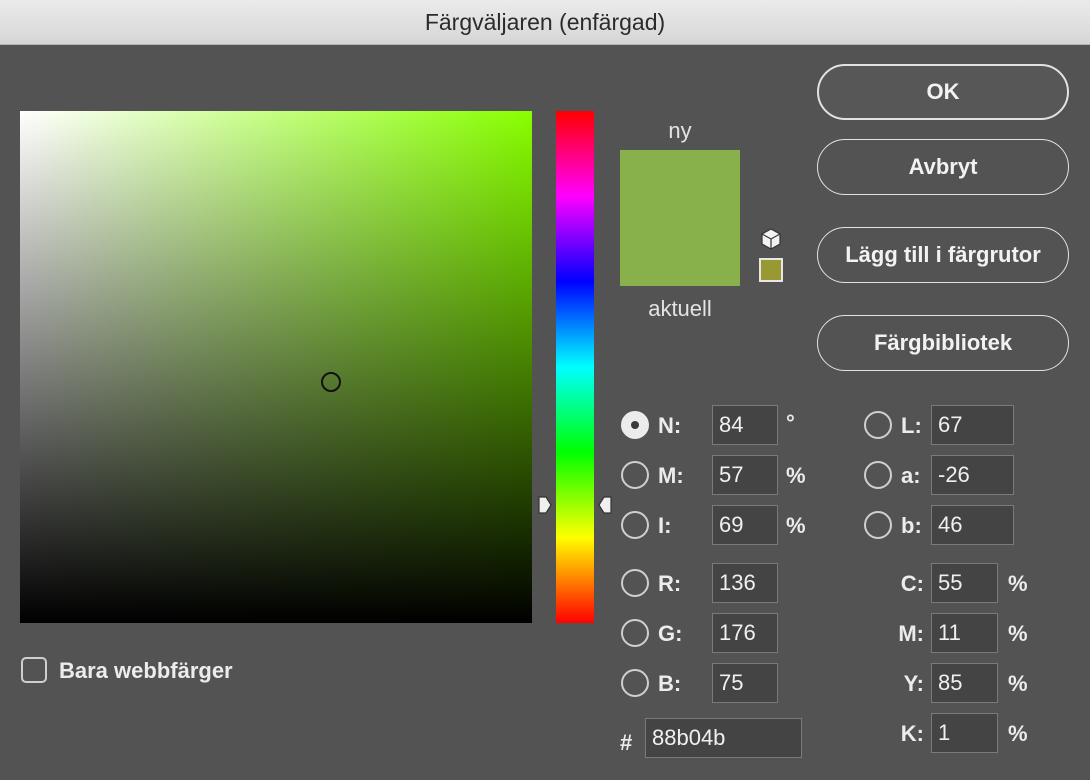 This screenshot has width=1090, height=780. I want to click on lab-b-input: 46, so click(972, 525).